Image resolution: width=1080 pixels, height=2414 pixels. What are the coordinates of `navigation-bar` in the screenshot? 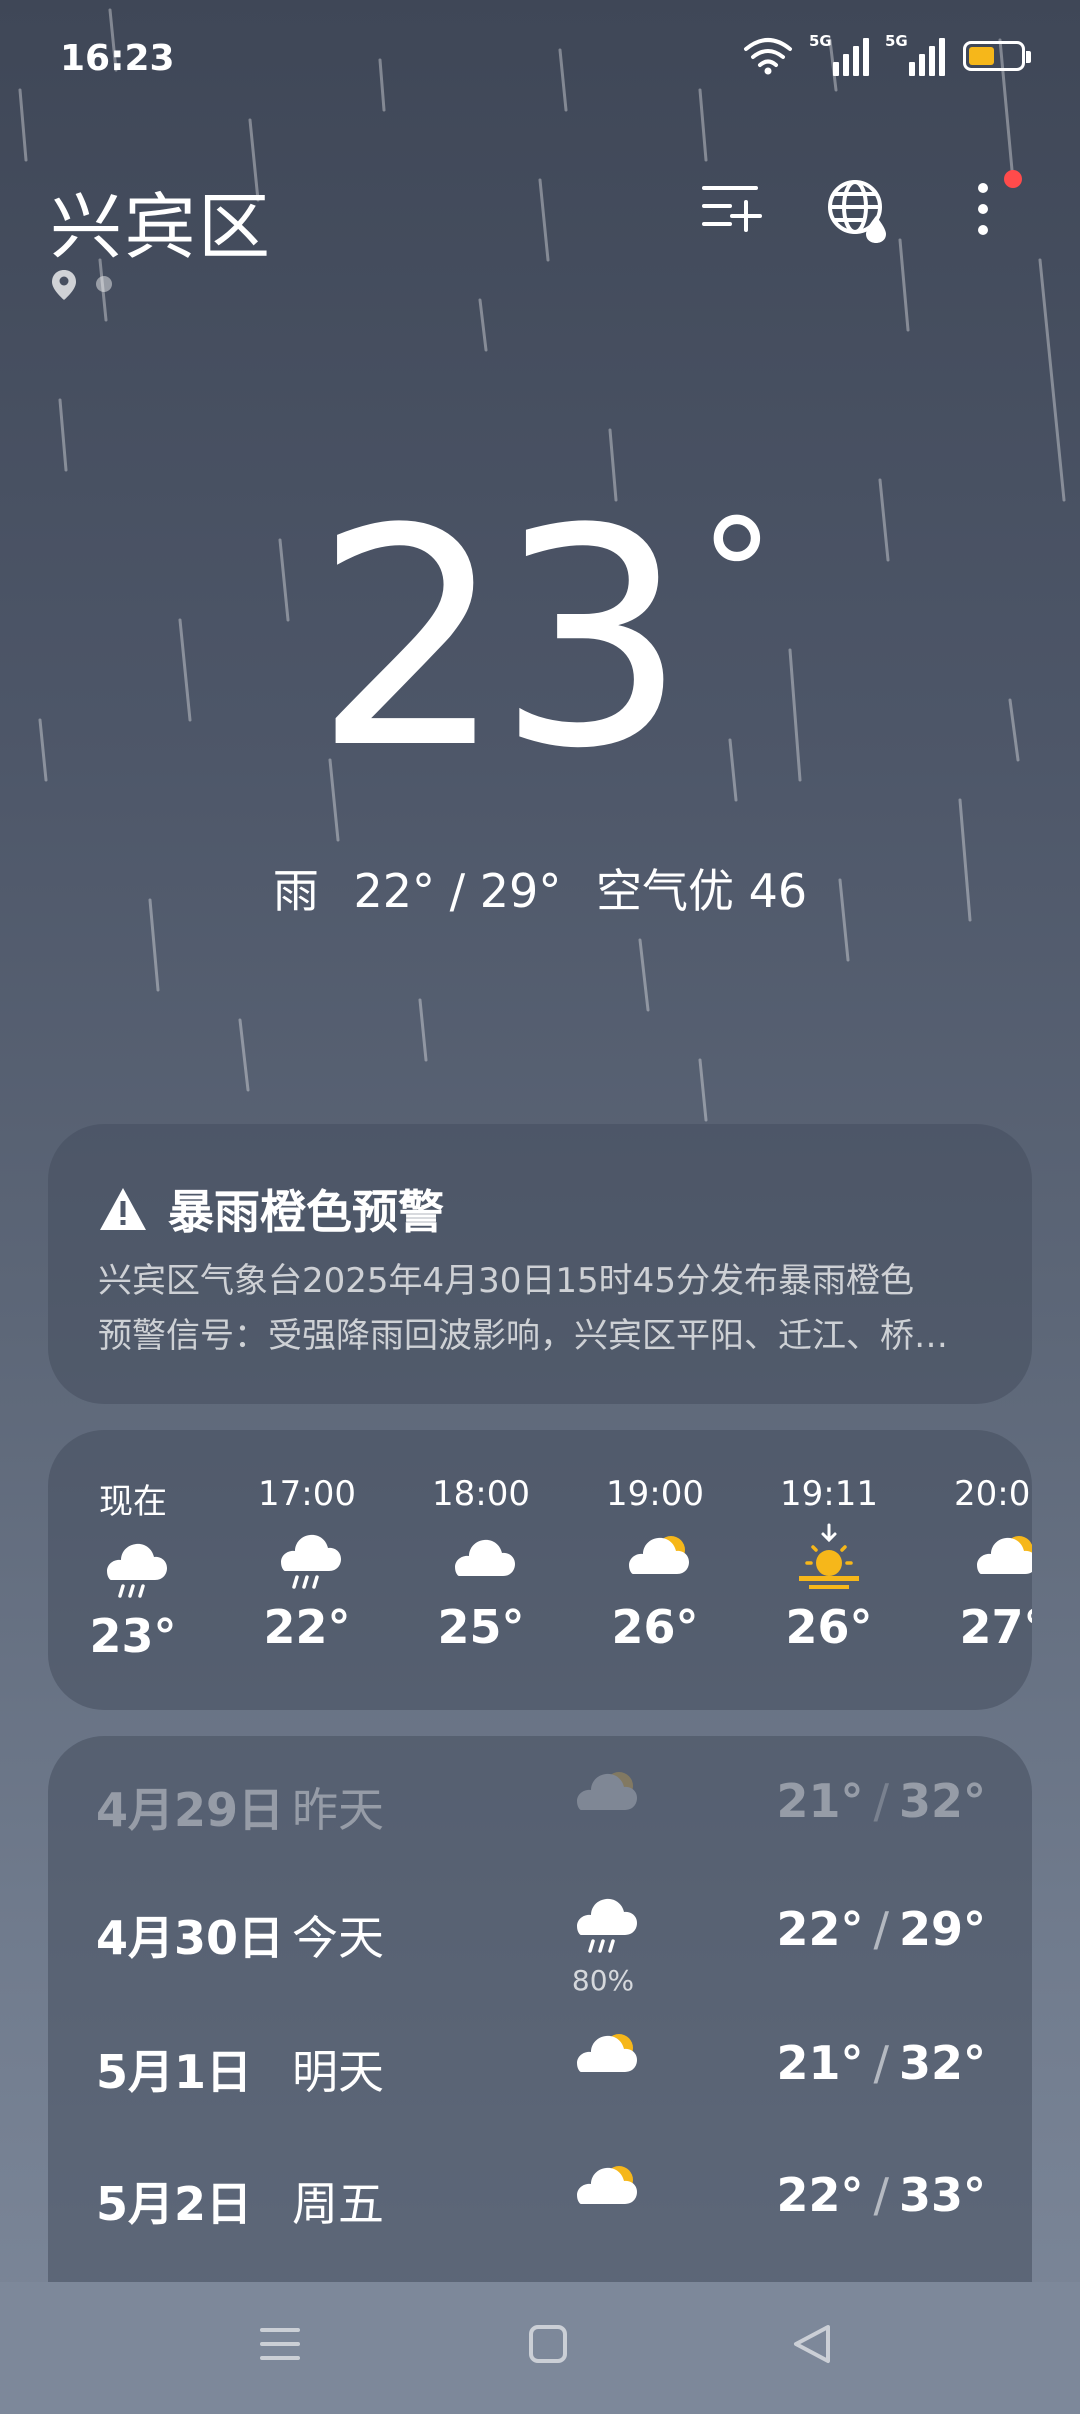 It's located at (540, 2348).